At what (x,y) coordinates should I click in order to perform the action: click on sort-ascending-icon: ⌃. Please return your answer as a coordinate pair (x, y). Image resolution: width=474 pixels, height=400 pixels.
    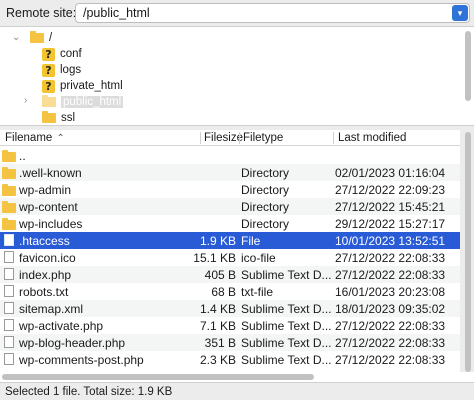
    Looking at the image, I should click on (60, 138).